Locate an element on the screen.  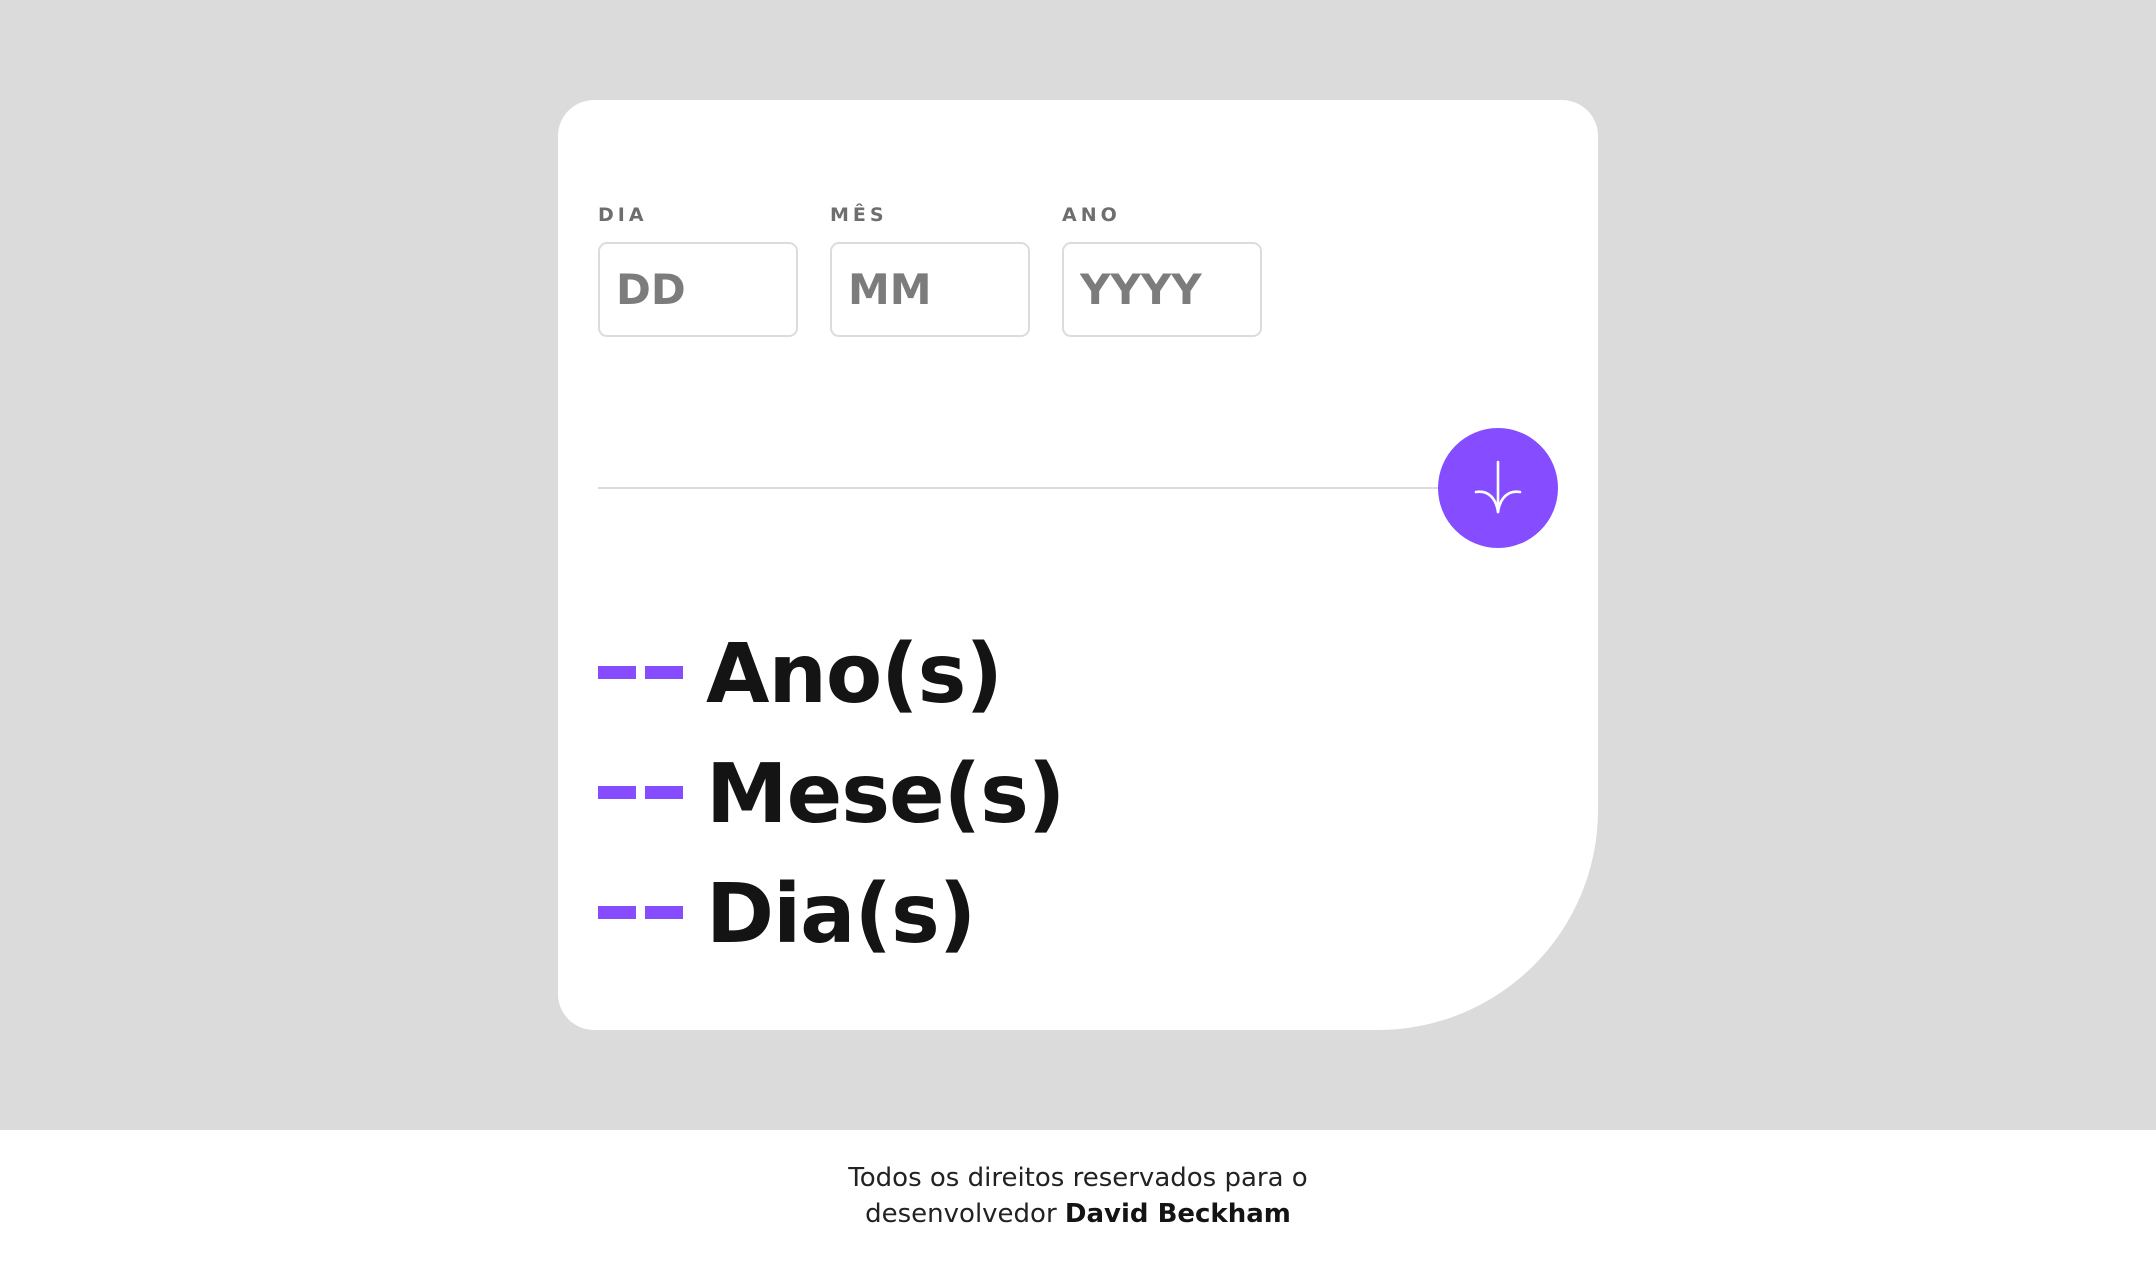
day-input is located at coordinates (698, 289).